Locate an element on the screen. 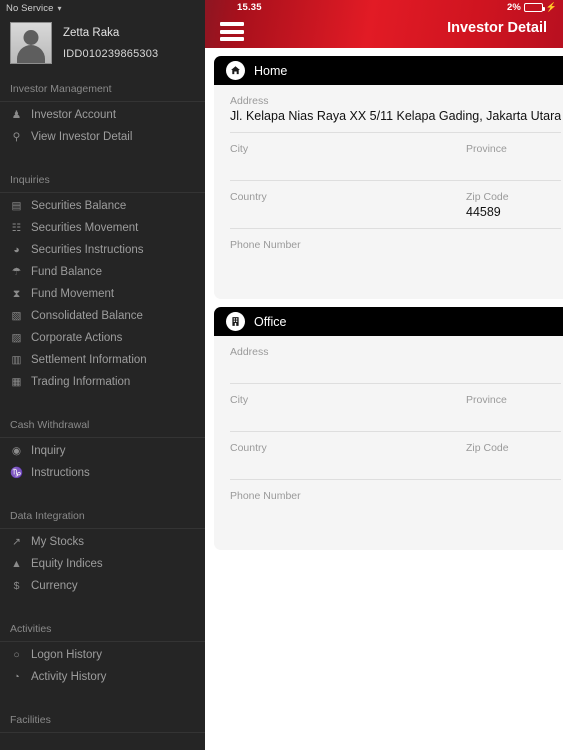  wifi-icon: ▾ is located at coordinates (59, 8).